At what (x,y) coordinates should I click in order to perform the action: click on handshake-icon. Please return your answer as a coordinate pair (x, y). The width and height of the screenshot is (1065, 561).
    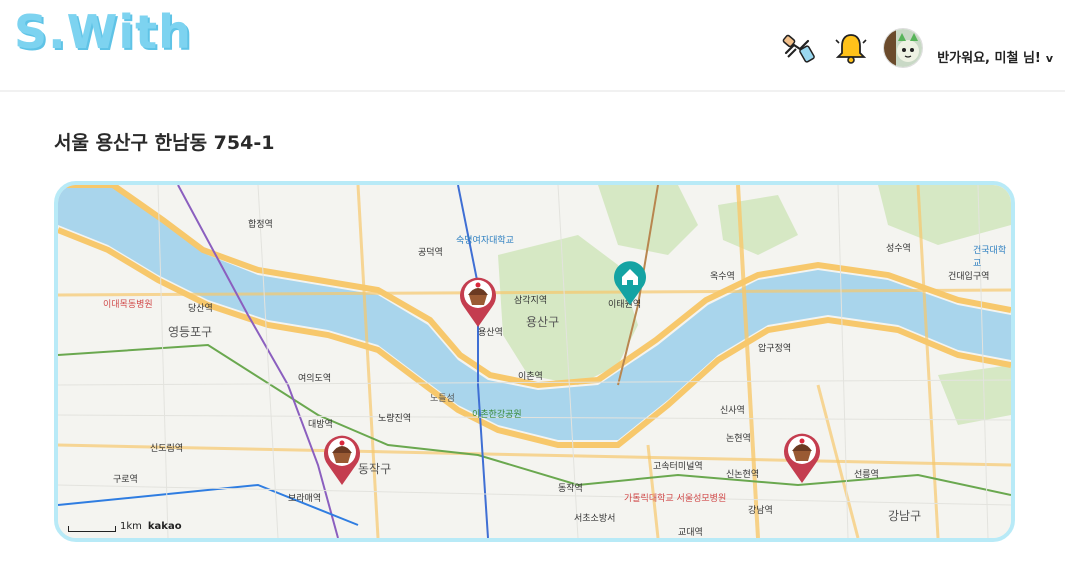
    Looking at the image, I should click on (799, 48).